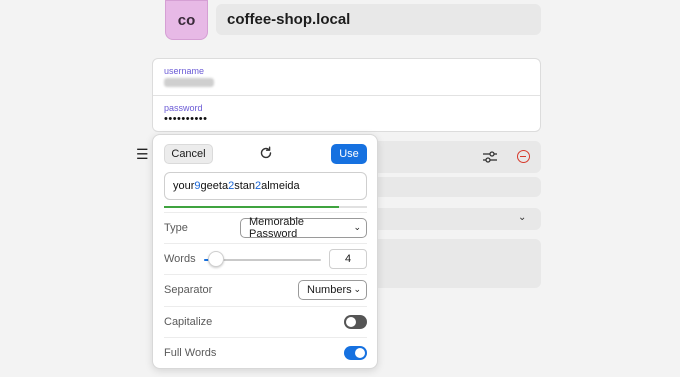  Describe the element at coordinates (184, 186) in the screenshot. I see `password-word: your` at that location.